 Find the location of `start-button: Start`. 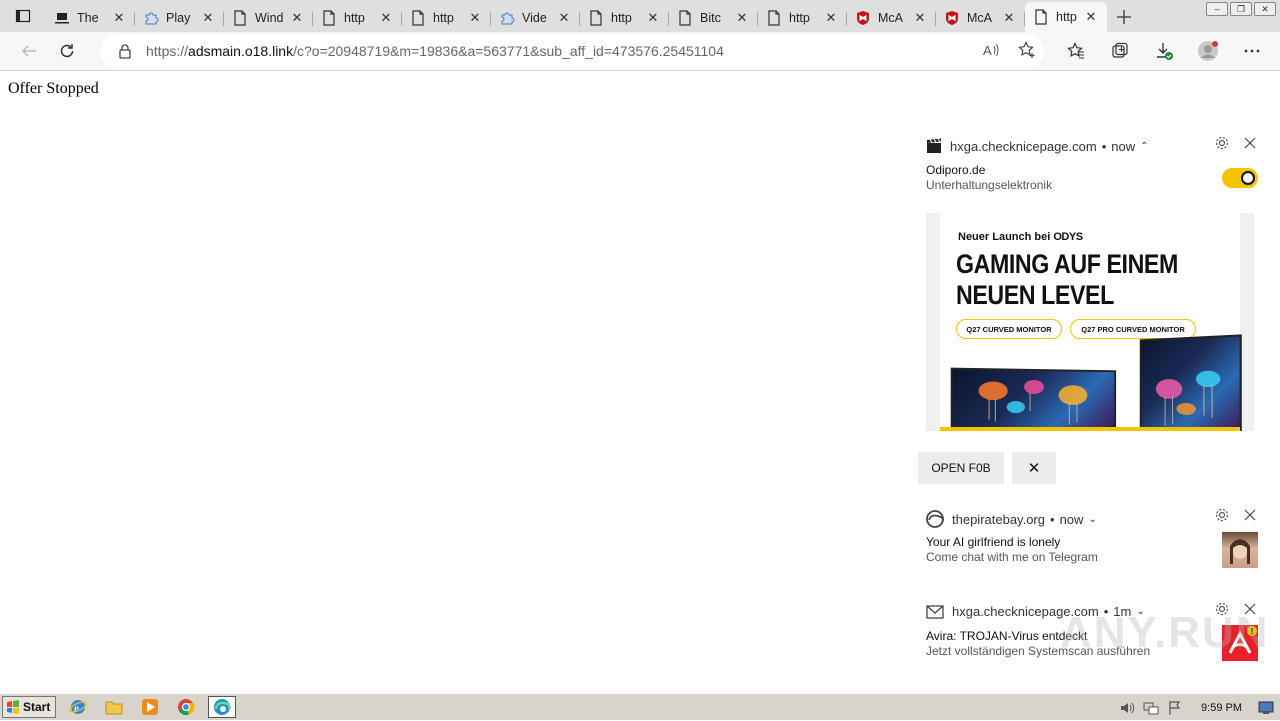

start-button: Start is located at coordinates (29, 707).